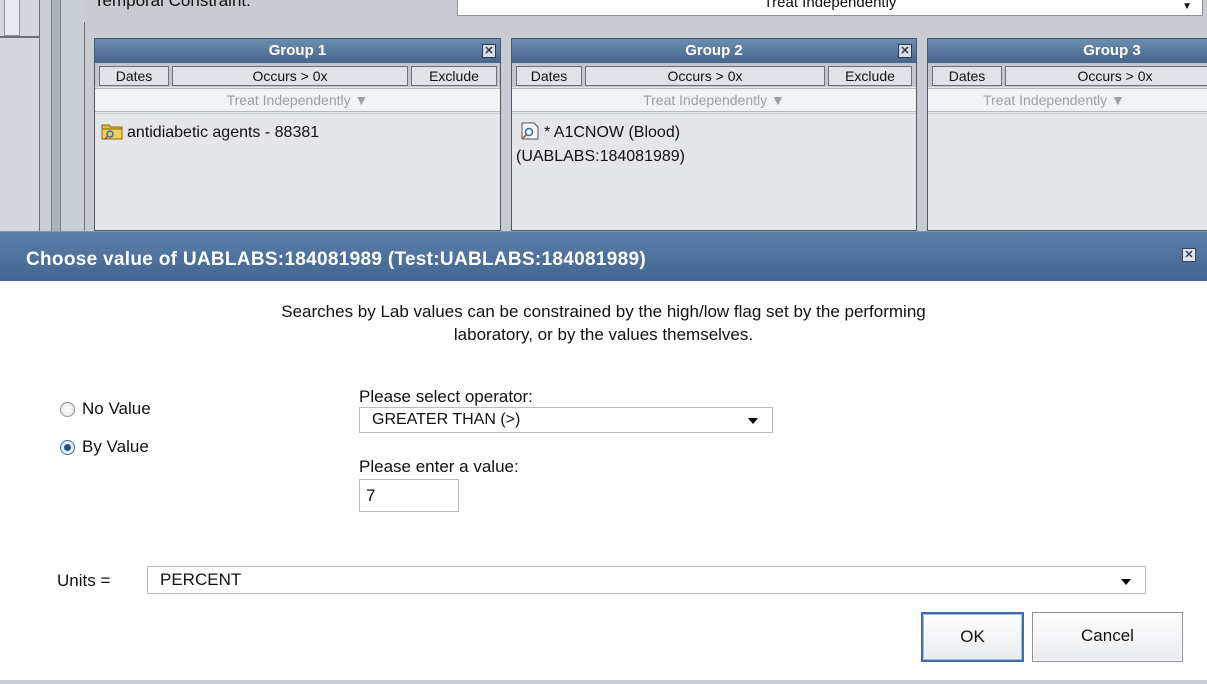 The width and height of the screenshot is (1207, 684). I want to click on units-select: PERCENT, so click(646, 580).